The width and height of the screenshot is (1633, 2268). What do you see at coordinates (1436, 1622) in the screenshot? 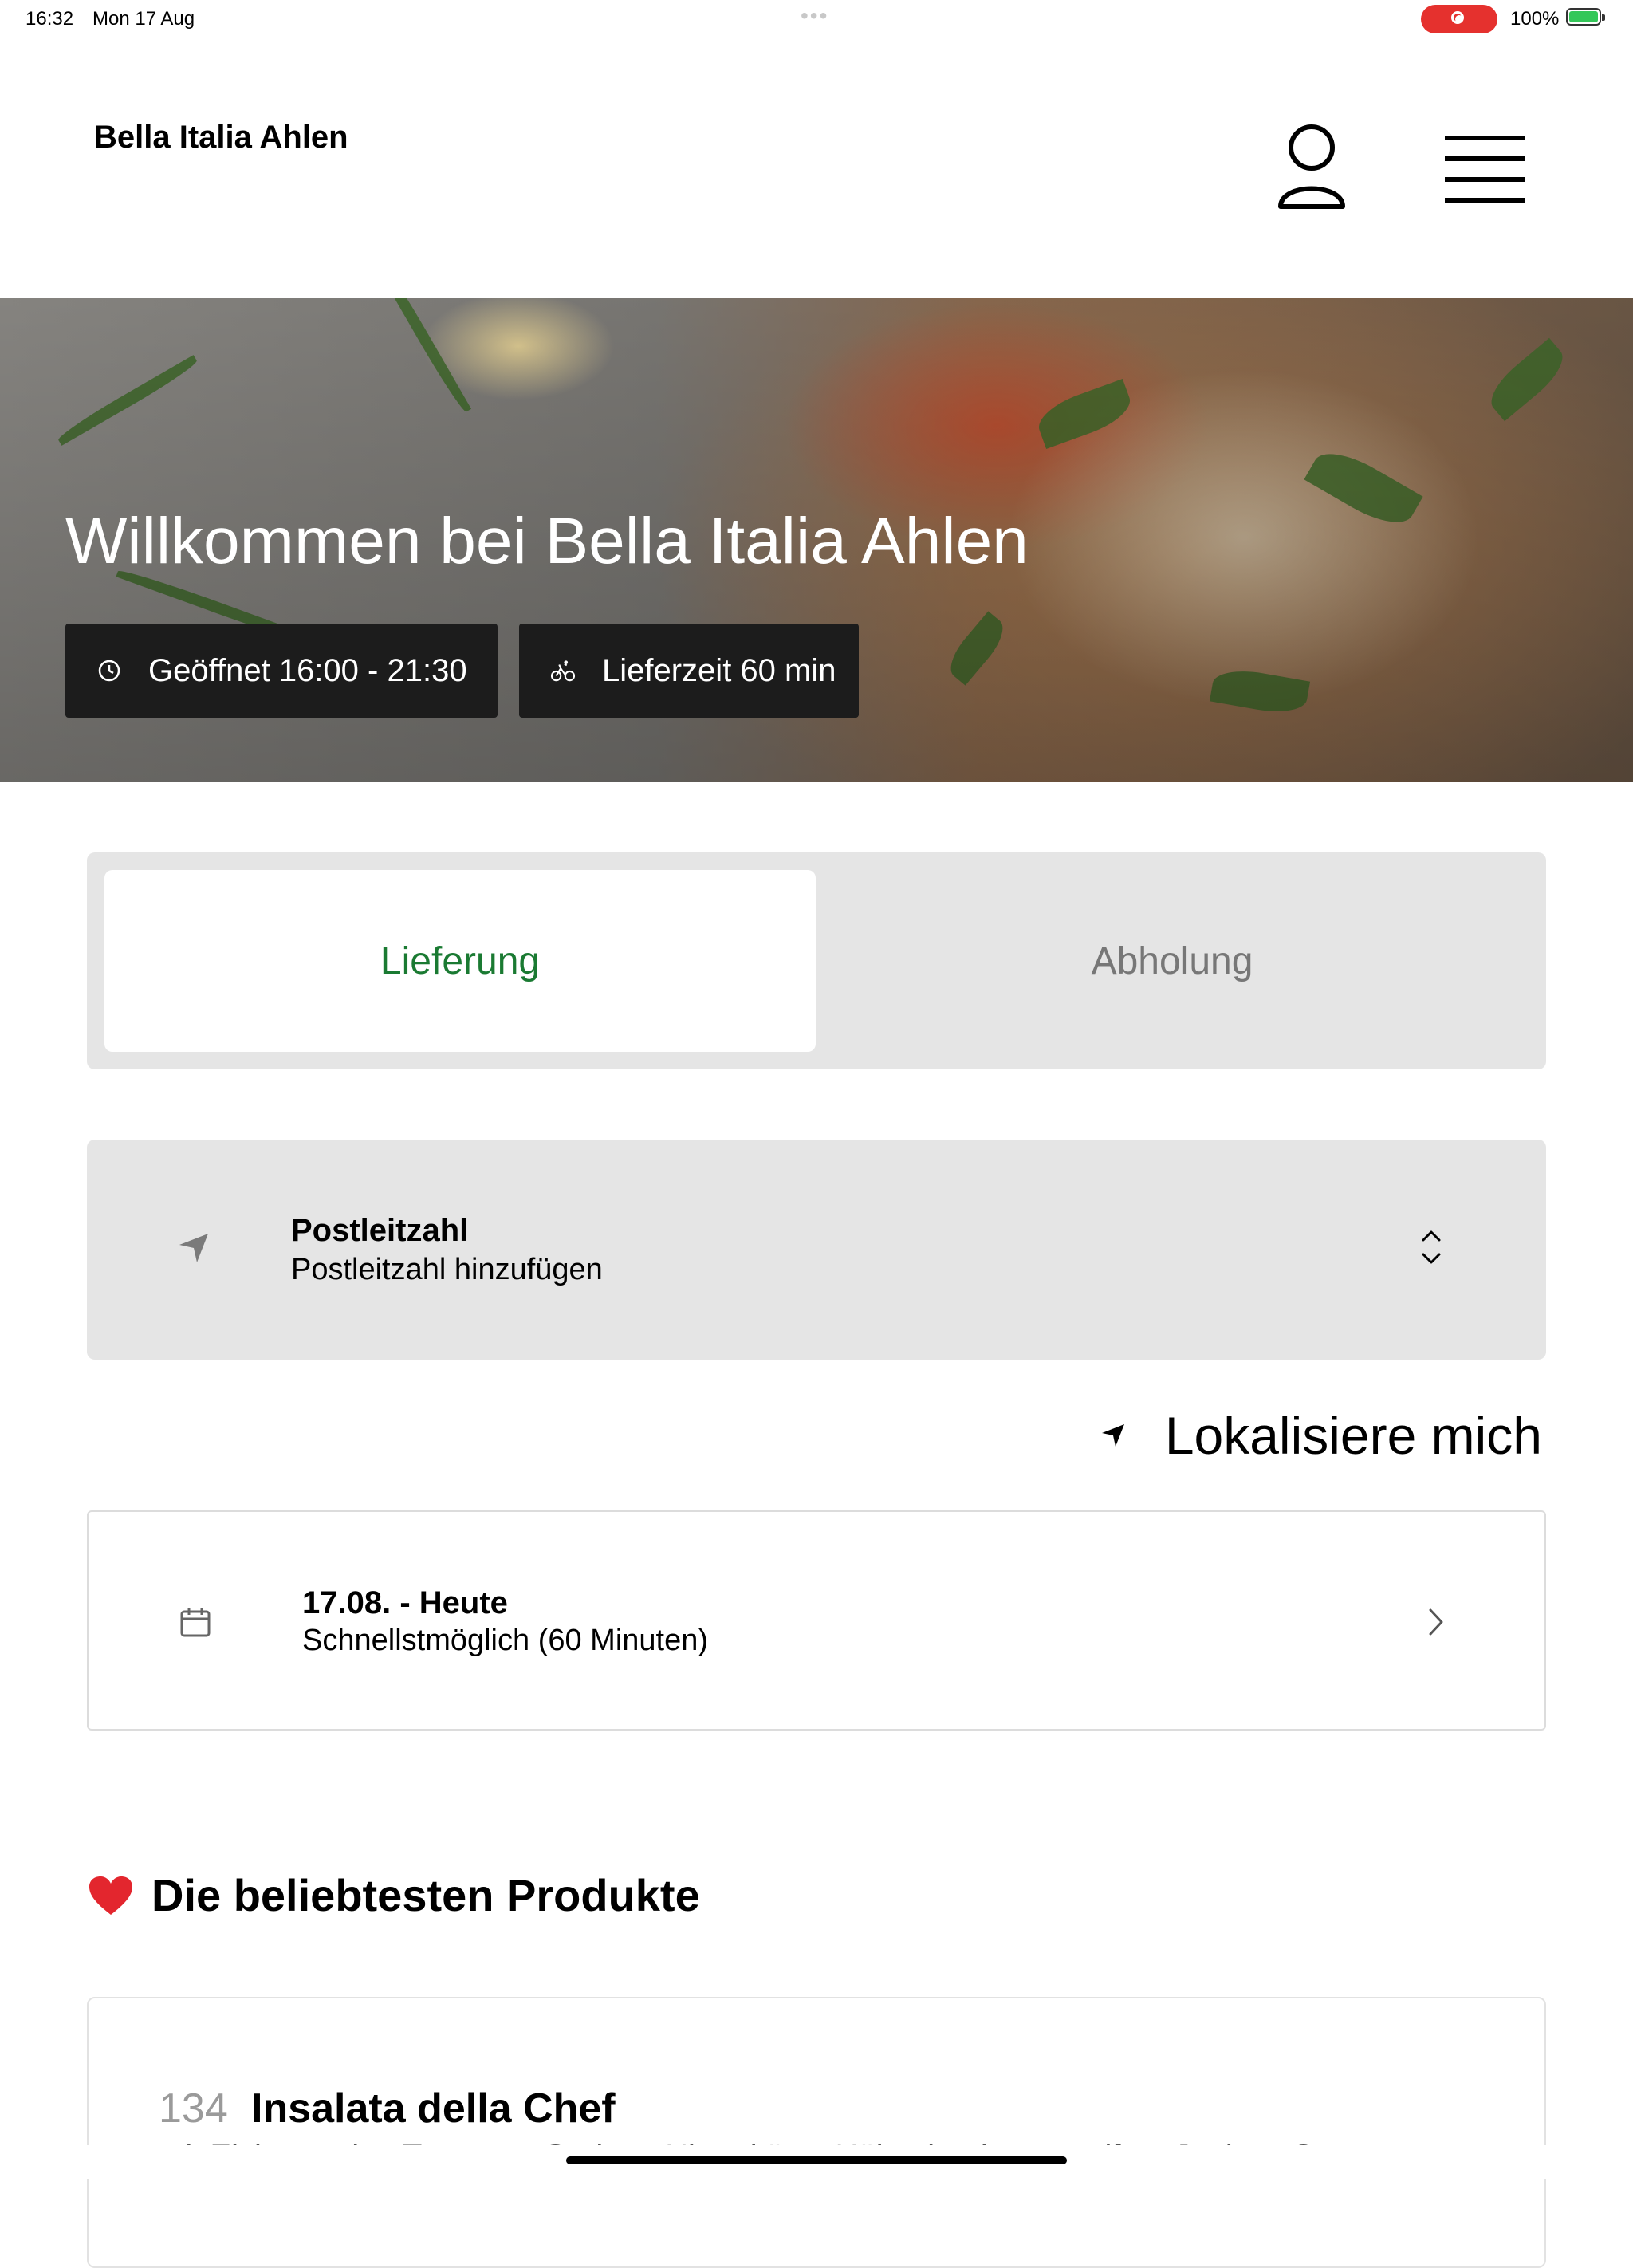
I see `chevron-right-icon` at bounding box center [1436, 1622].